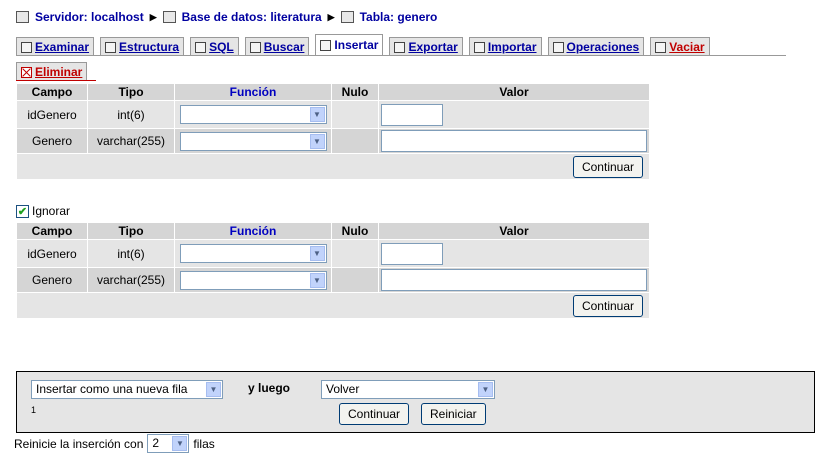 This screenshot has height=459, width=821. What do you see at coordinates (255, 47) in the screenshot?
I see `search-icon` at bounding box center [255, 47].